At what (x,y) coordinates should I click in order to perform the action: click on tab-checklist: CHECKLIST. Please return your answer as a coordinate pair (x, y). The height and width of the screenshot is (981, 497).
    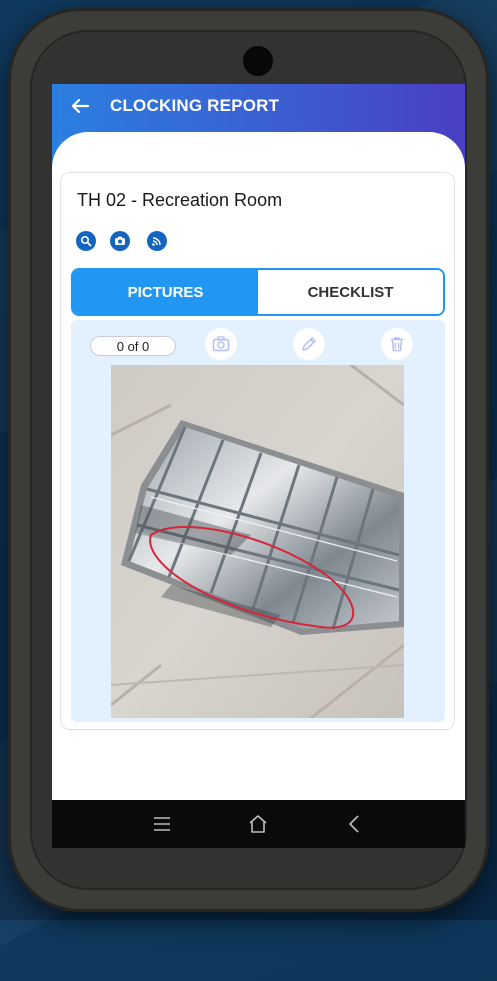
    Looking at the image, I should click on (350, 292).